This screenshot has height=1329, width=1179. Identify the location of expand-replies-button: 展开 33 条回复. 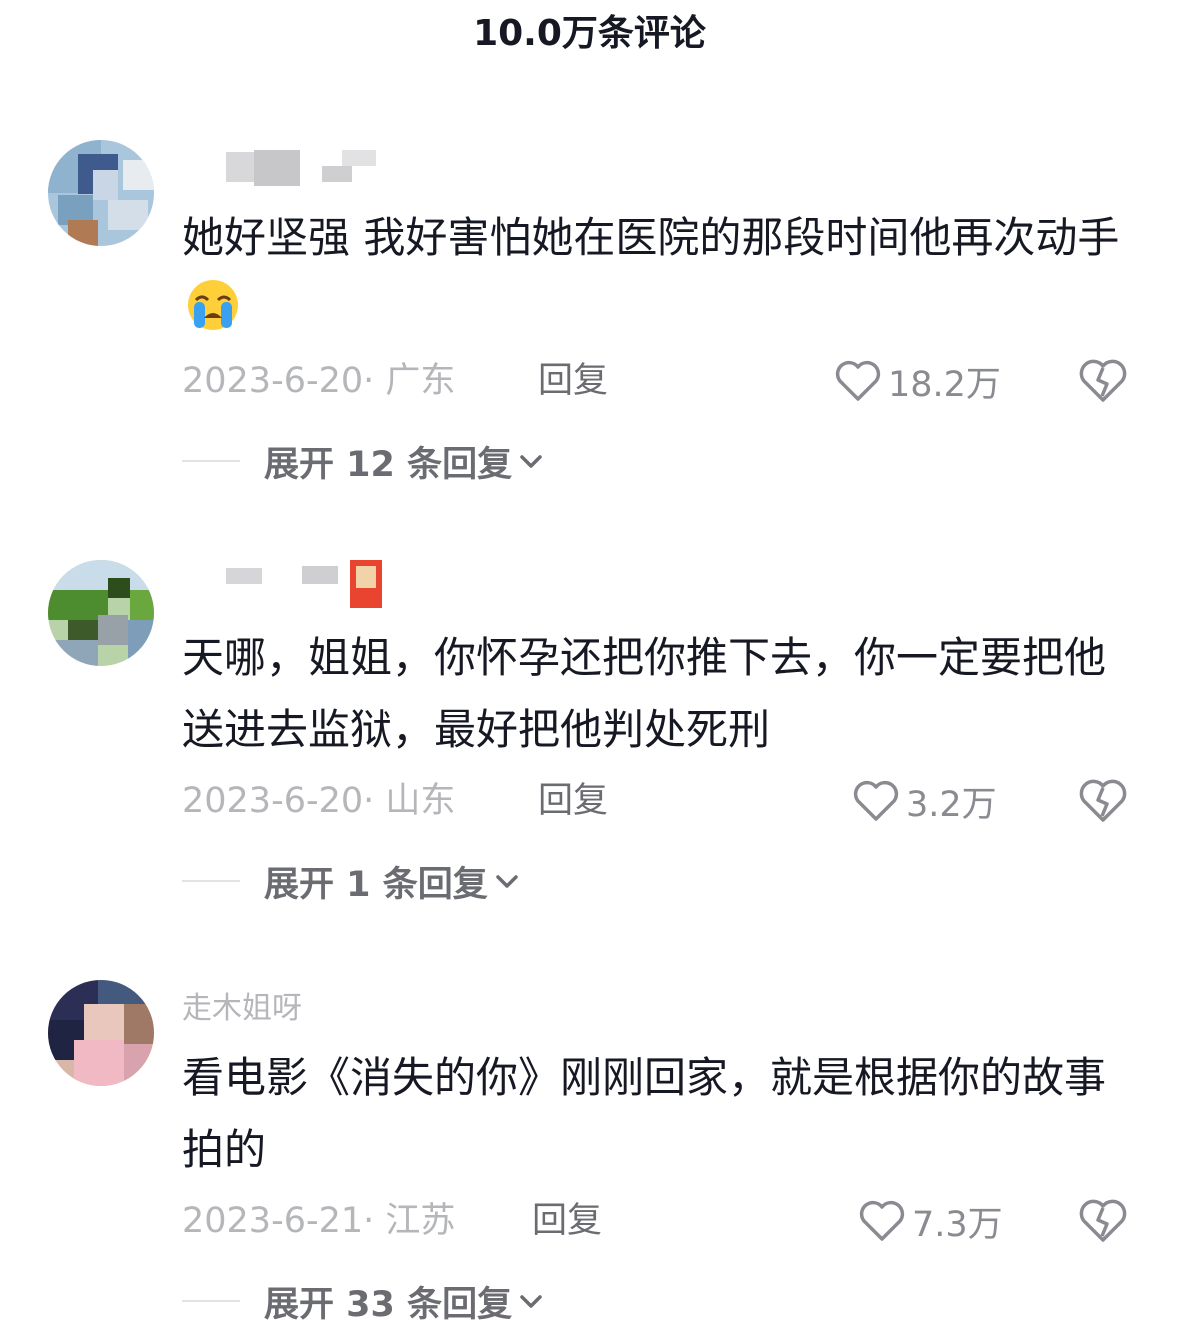
(363, 1301).